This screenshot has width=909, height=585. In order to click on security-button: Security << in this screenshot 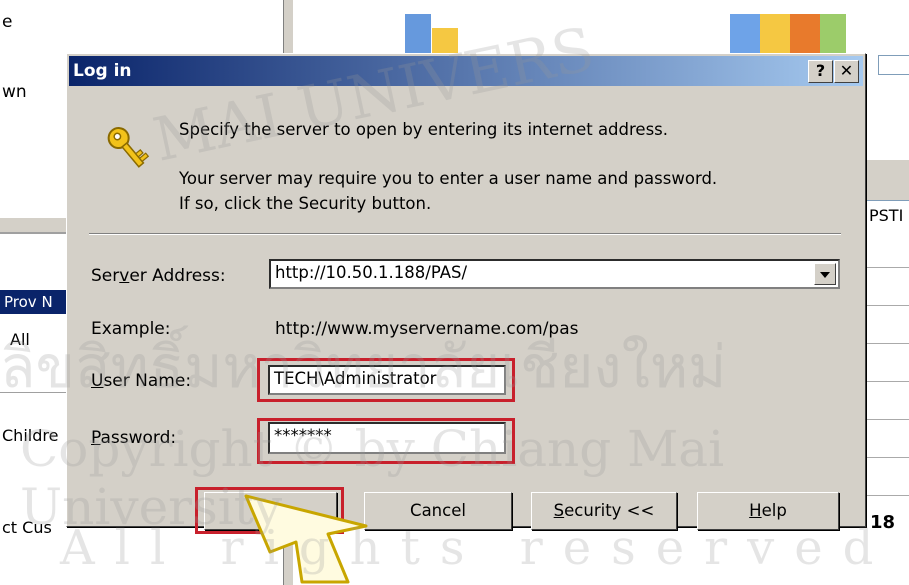, I will do `click(604, 511)`.